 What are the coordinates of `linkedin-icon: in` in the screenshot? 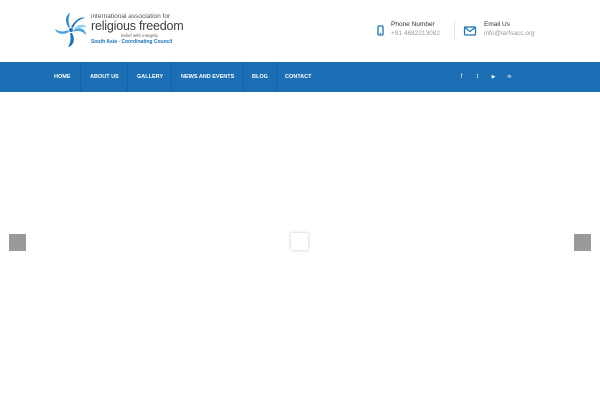 It's located at (509, 77).